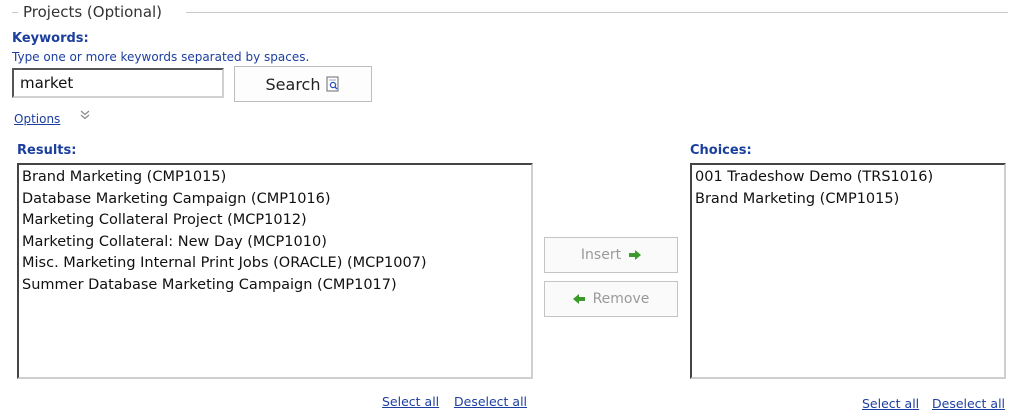 The width and height of the screenshot is (1014, 419). Describe the element at coordinates (118, 83) in the screenshot. I see `keywords-input` at that location.